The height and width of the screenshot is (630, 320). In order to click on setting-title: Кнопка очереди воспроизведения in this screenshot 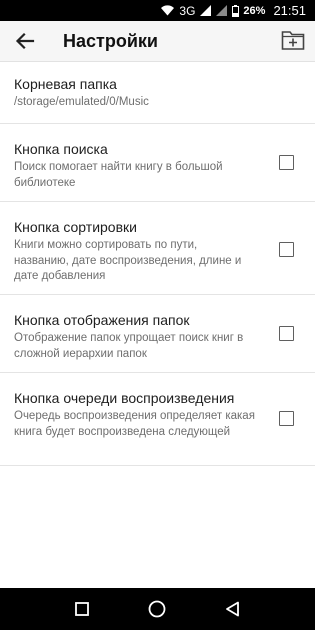, I will do `click(124, 398)`.